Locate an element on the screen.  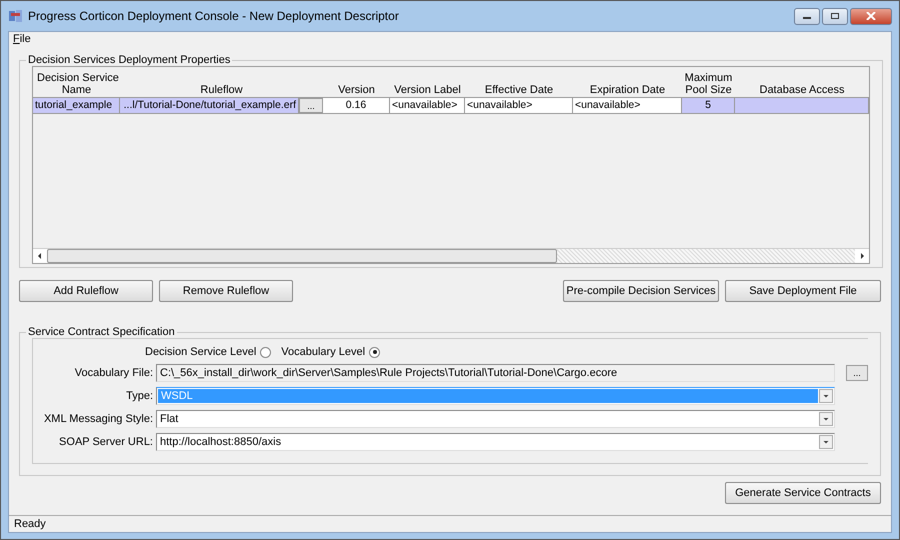
radio-label: Vocabulary Level is located at coordinates (323, 352).